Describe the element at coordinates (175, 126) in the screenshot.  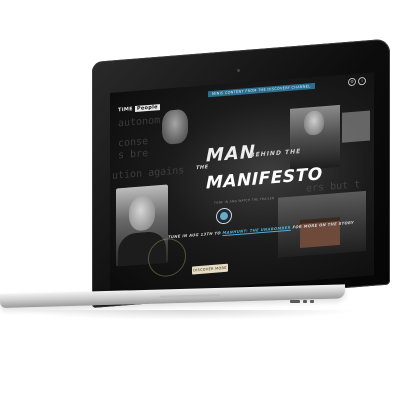
I see `suspect-sketch-image` at that location.